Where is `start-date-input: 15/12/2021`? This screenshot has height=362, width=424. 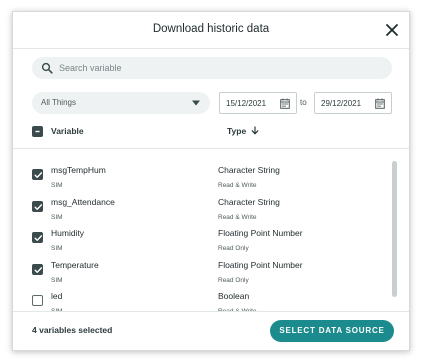 start-date-input: 15/12/2021 is located at coordinates (258, 103).